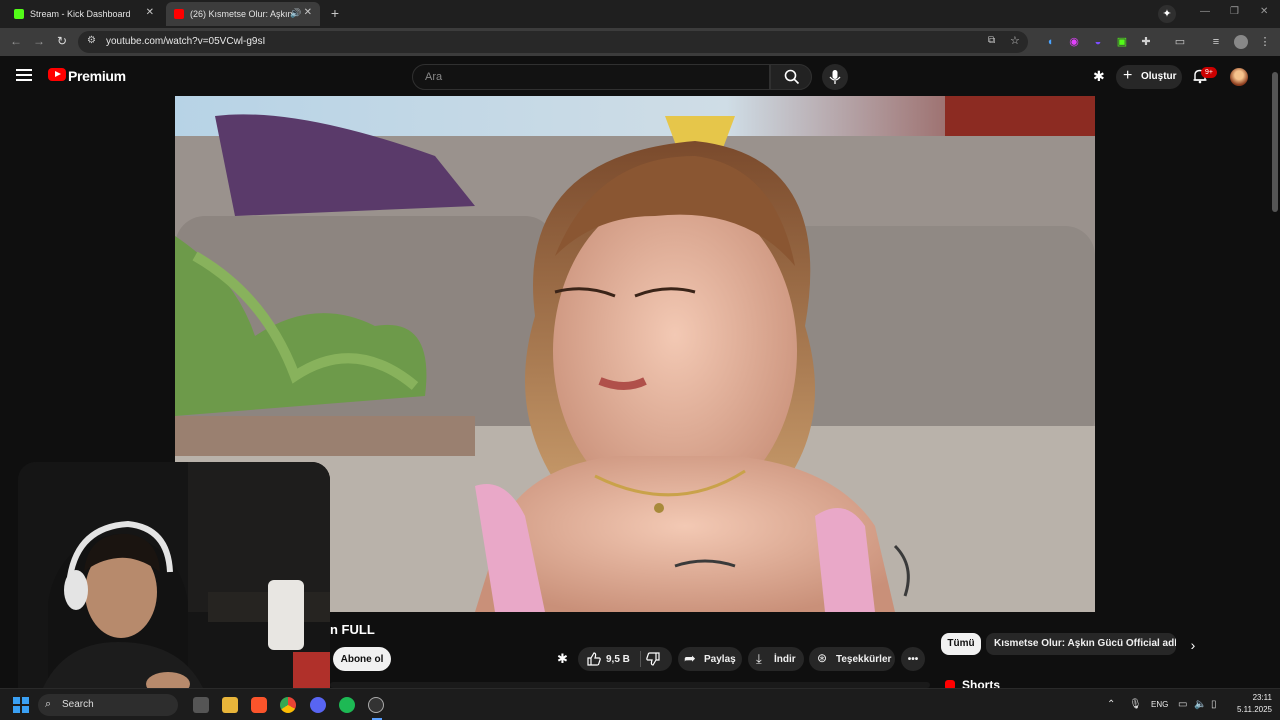 The width and height of the screenshot is (1280, 720). What do you see at coordinates (16, 41) in the screenshot?
I see `back-arrow-icon: ←` at bounding box center [16, 41].